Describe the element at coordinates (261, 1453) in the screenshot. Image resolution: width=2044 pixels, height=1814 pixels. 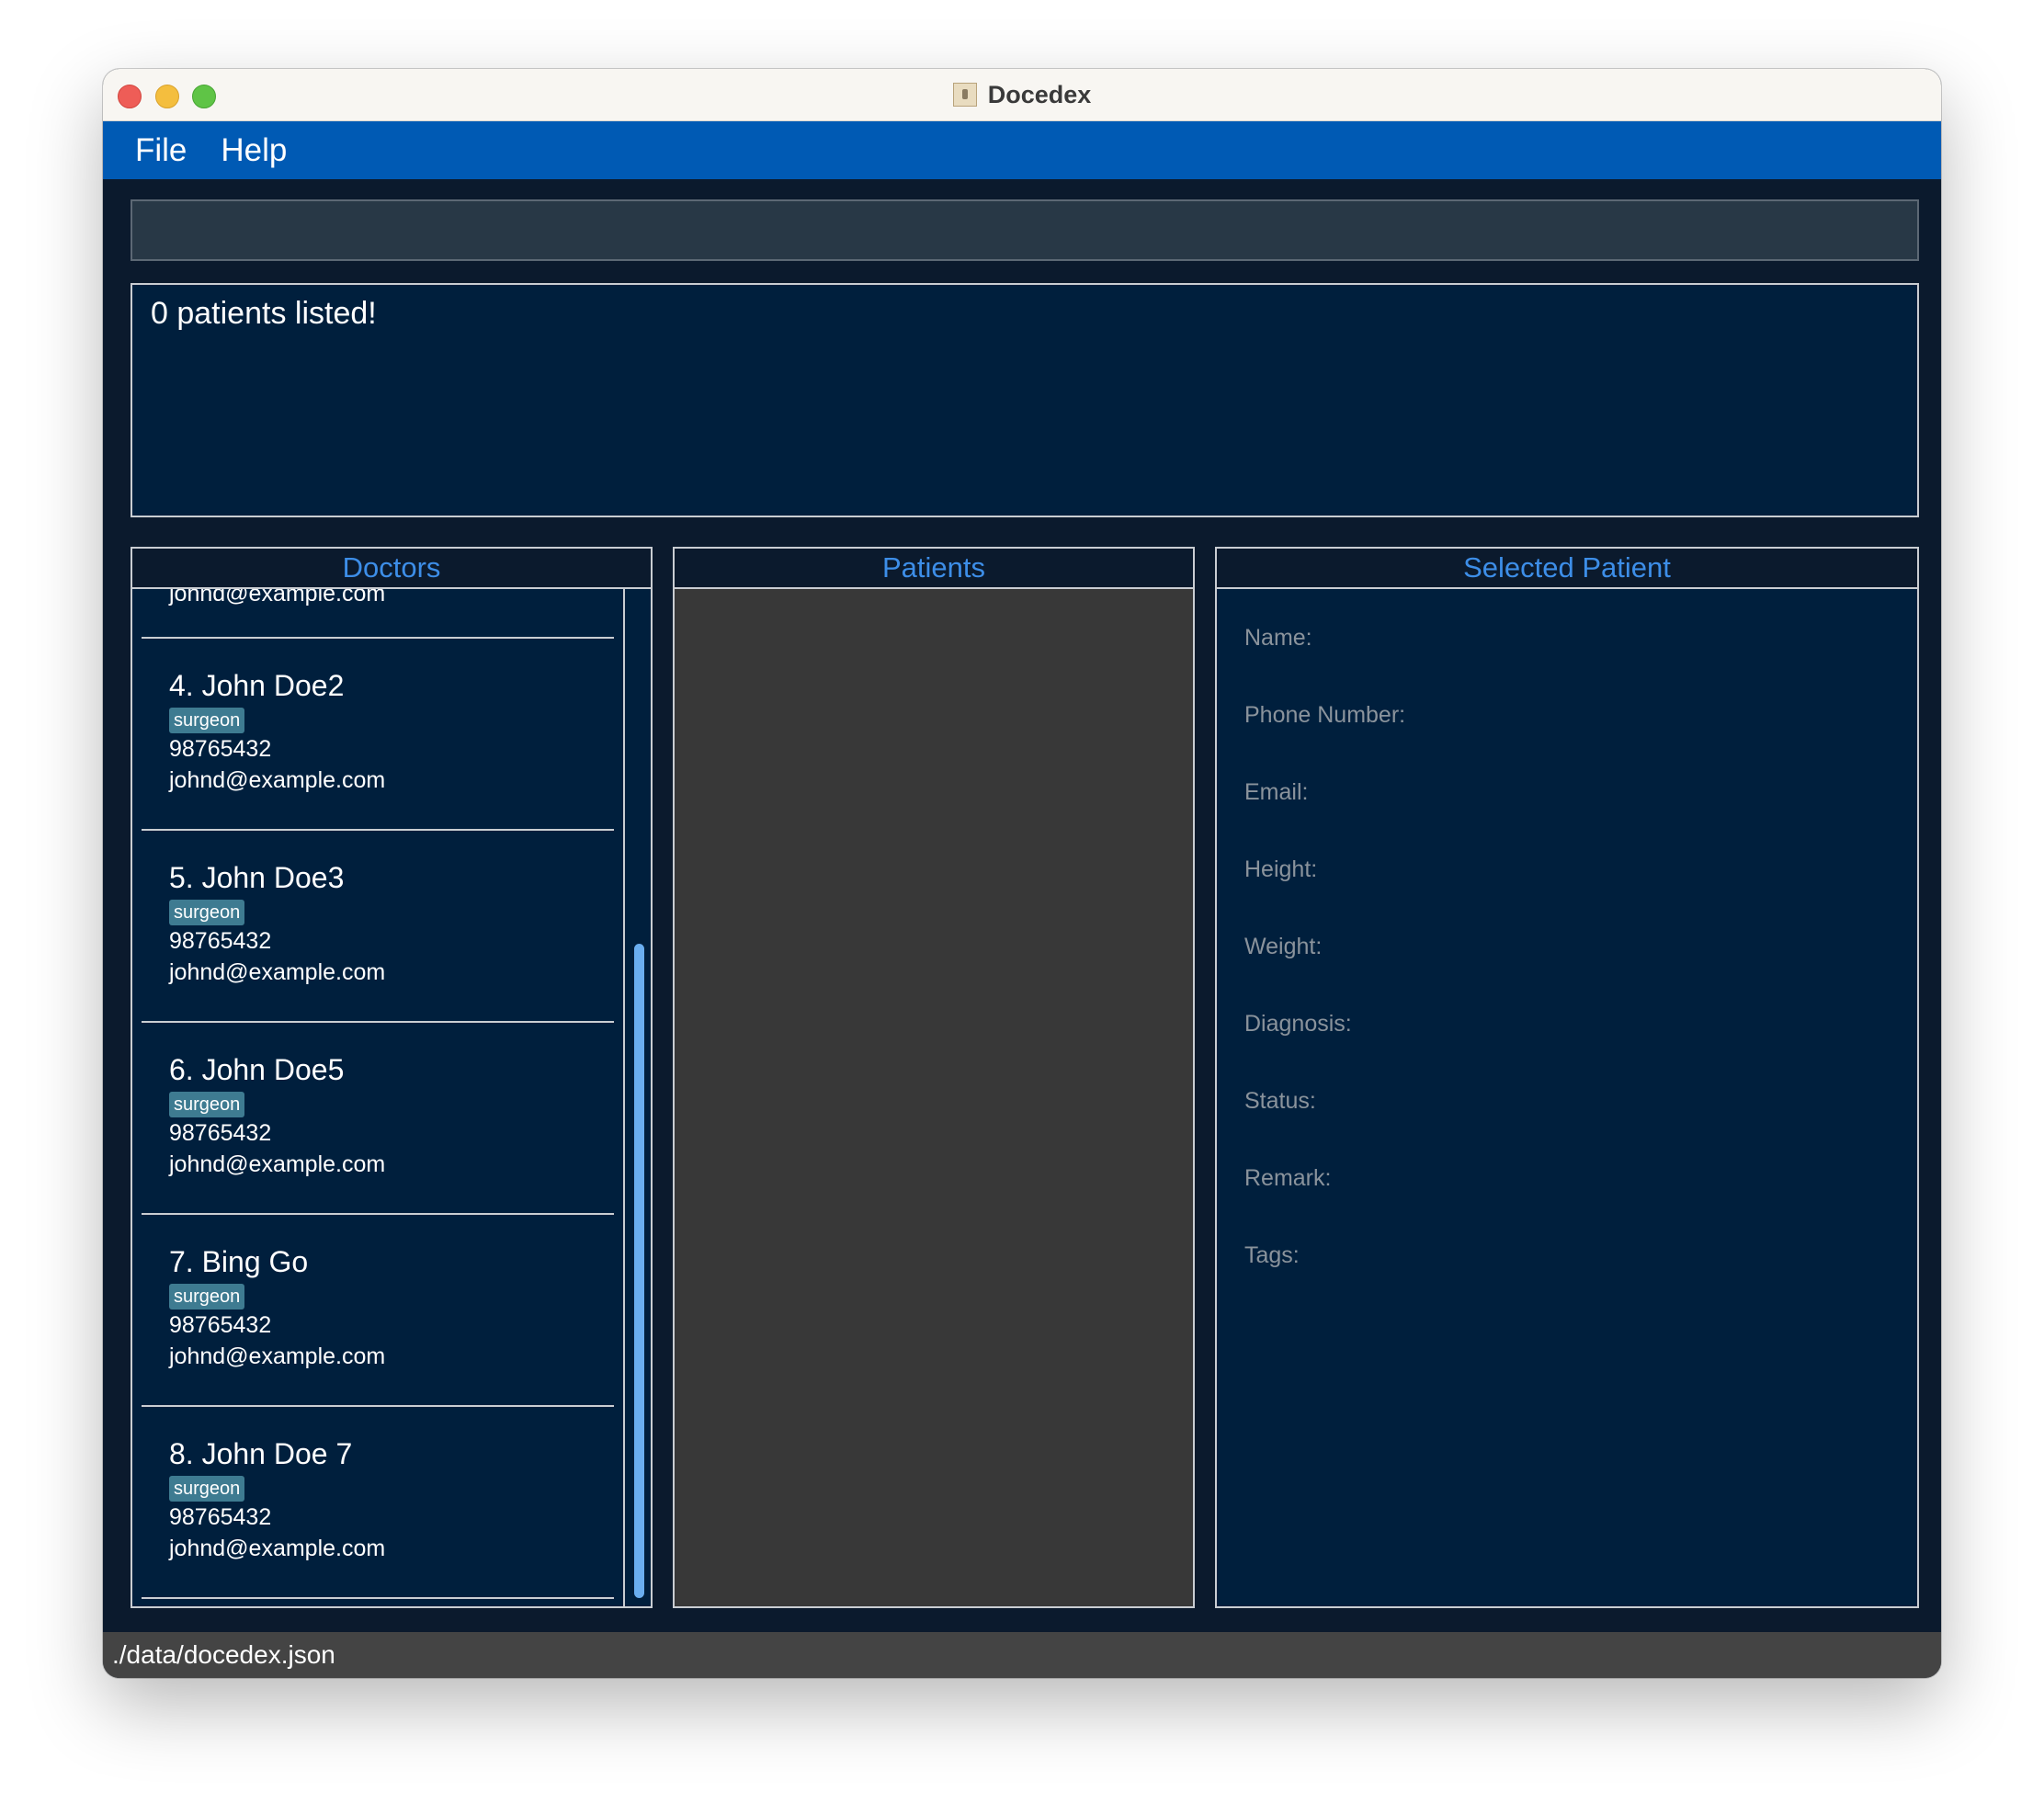
I see `doctor-name: 8. John Doe 7` at that location.